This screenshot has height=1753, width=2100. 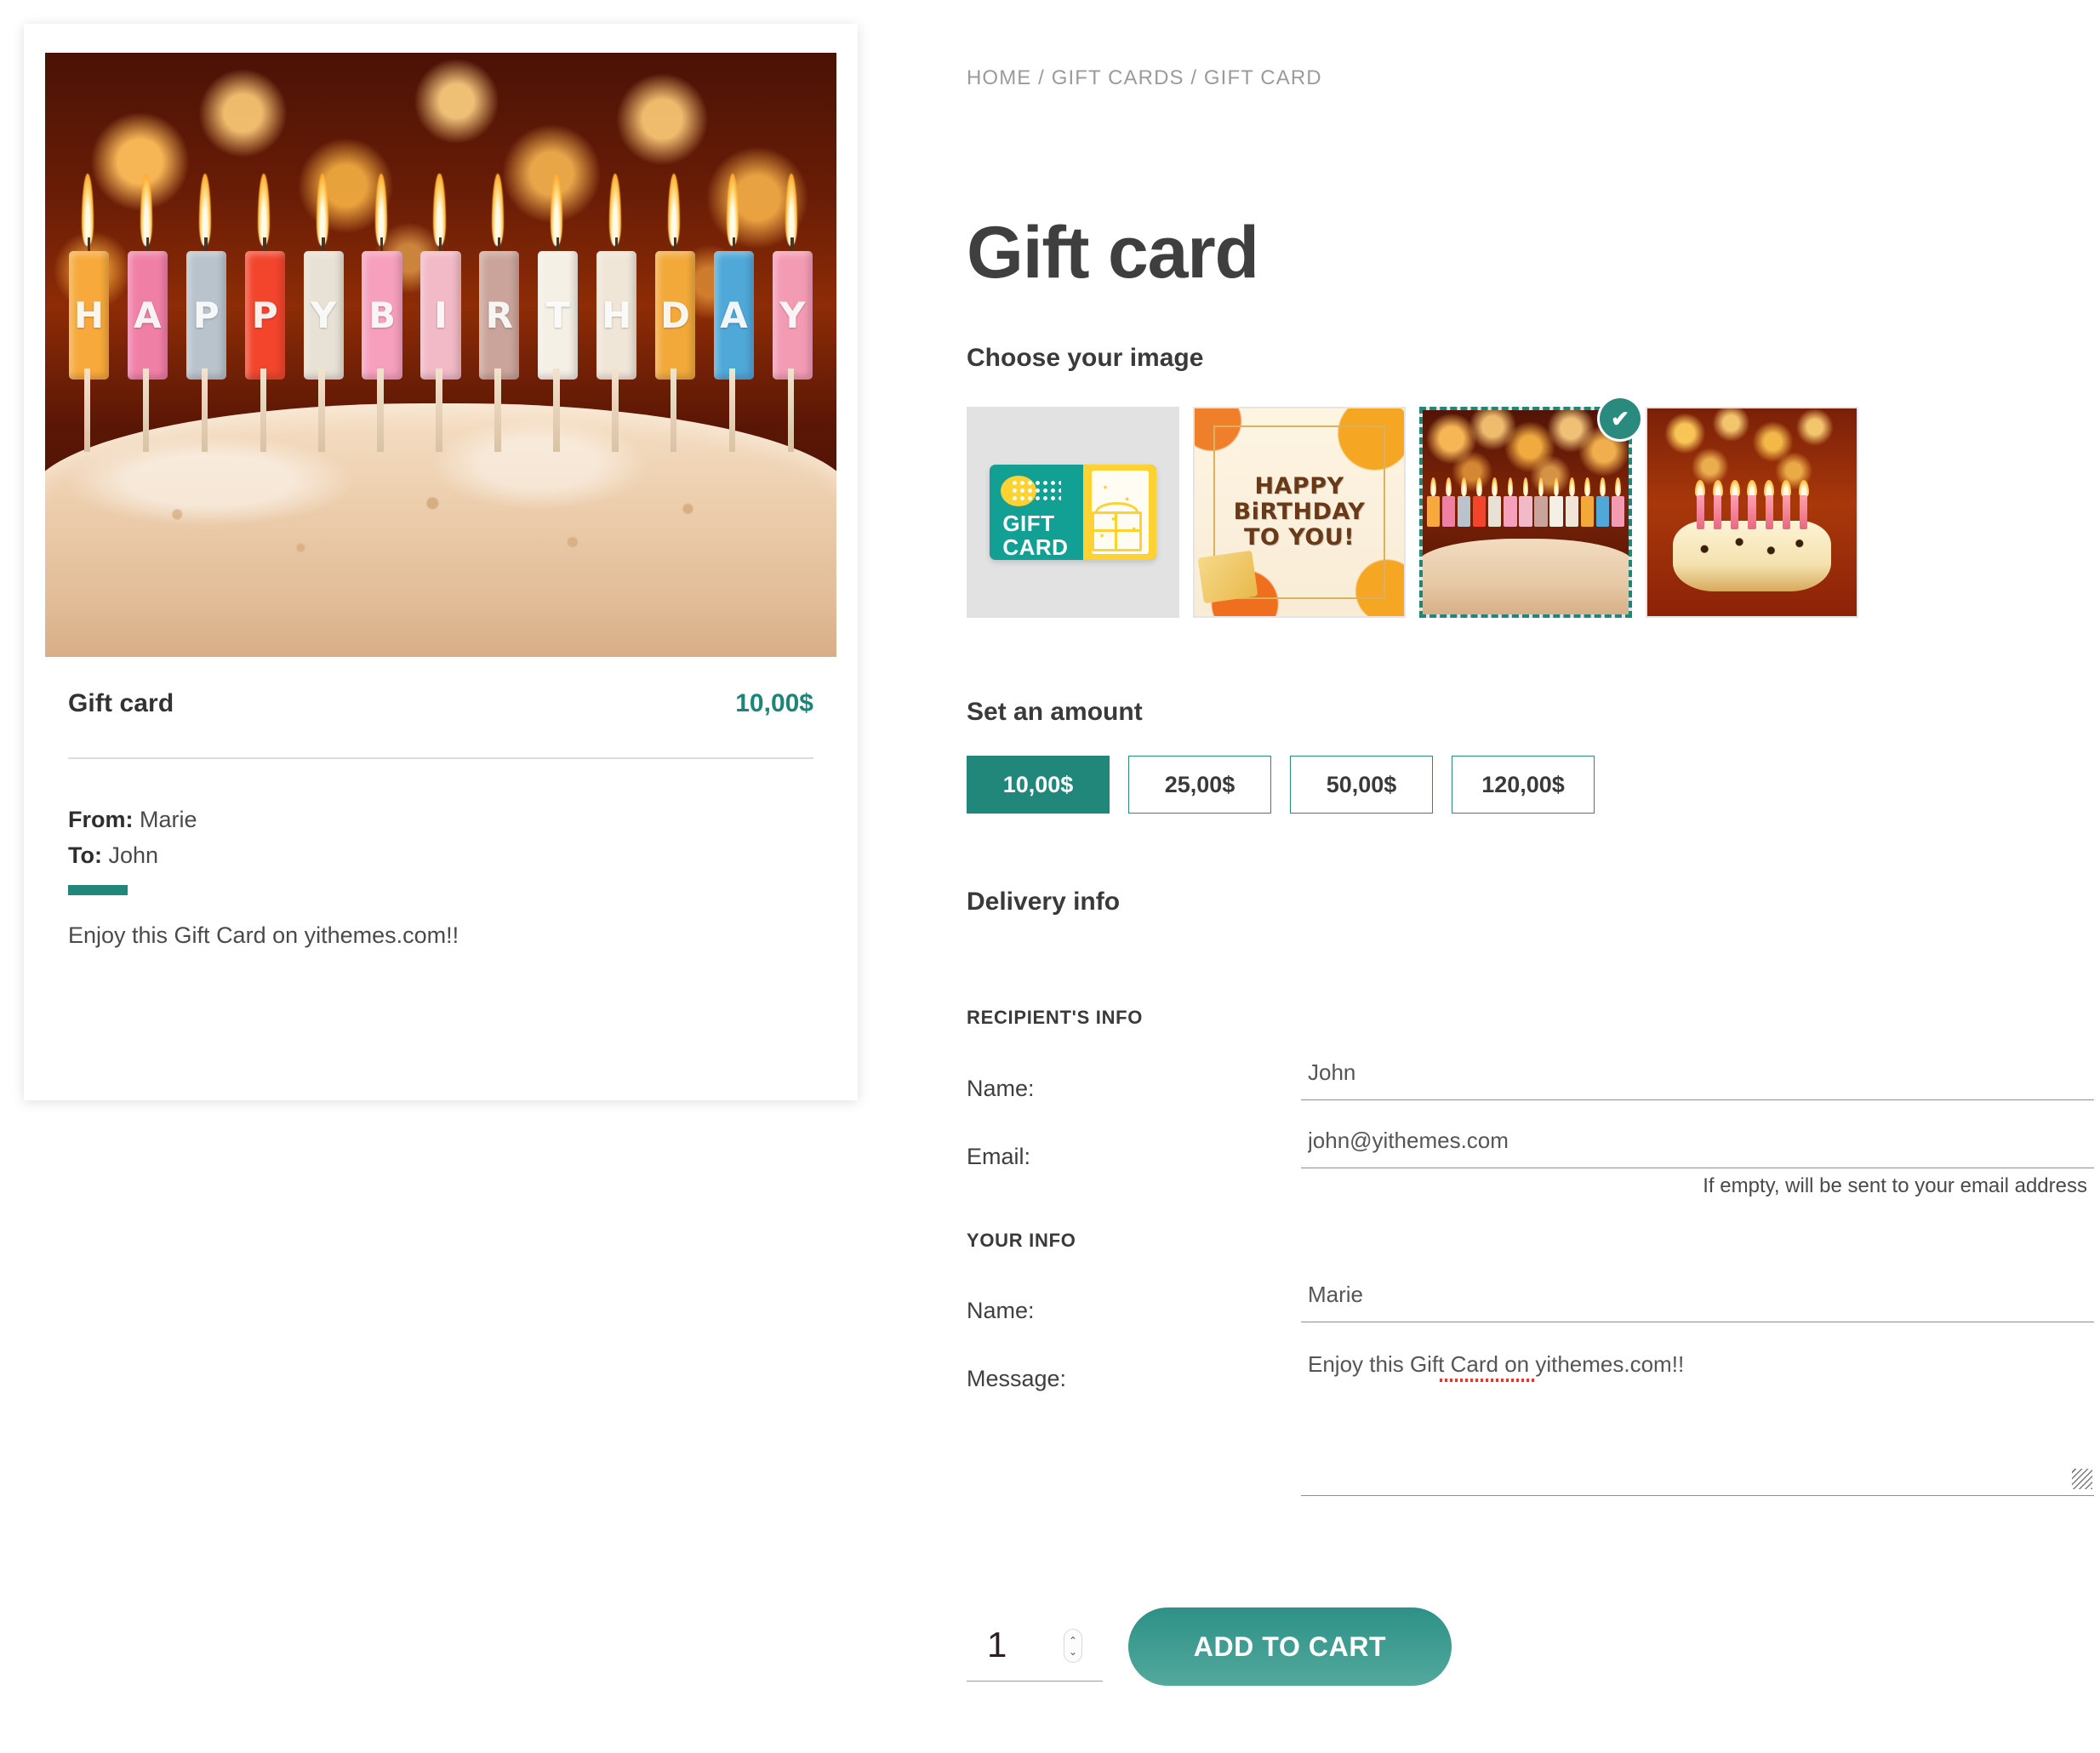 I want to click on message-field-wrapper, so click(x=1697, y=1419).